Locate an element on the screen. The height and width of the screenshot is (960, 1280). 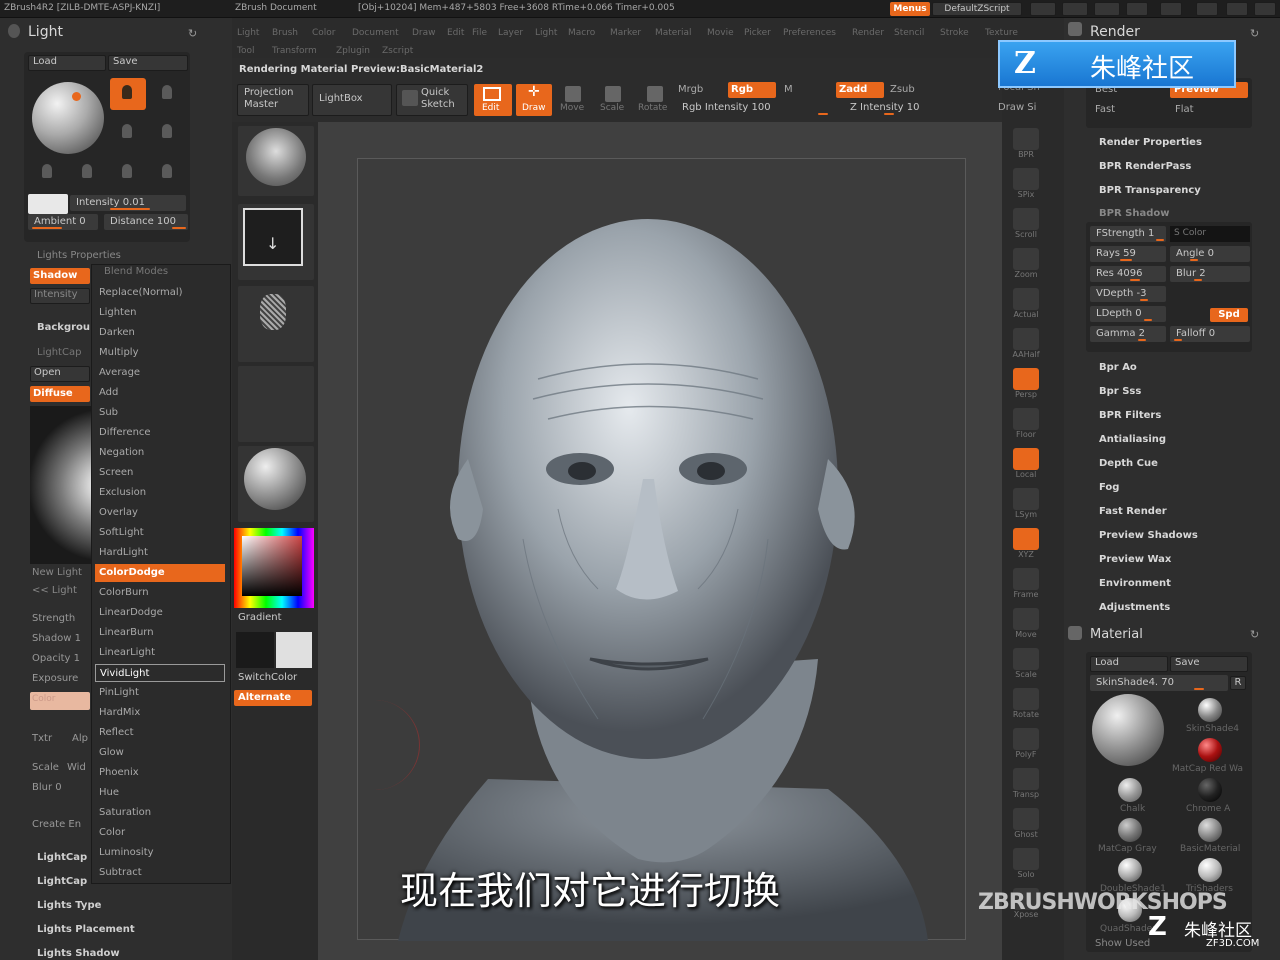
menu-item: Macro is located at coordinates (581, 33).